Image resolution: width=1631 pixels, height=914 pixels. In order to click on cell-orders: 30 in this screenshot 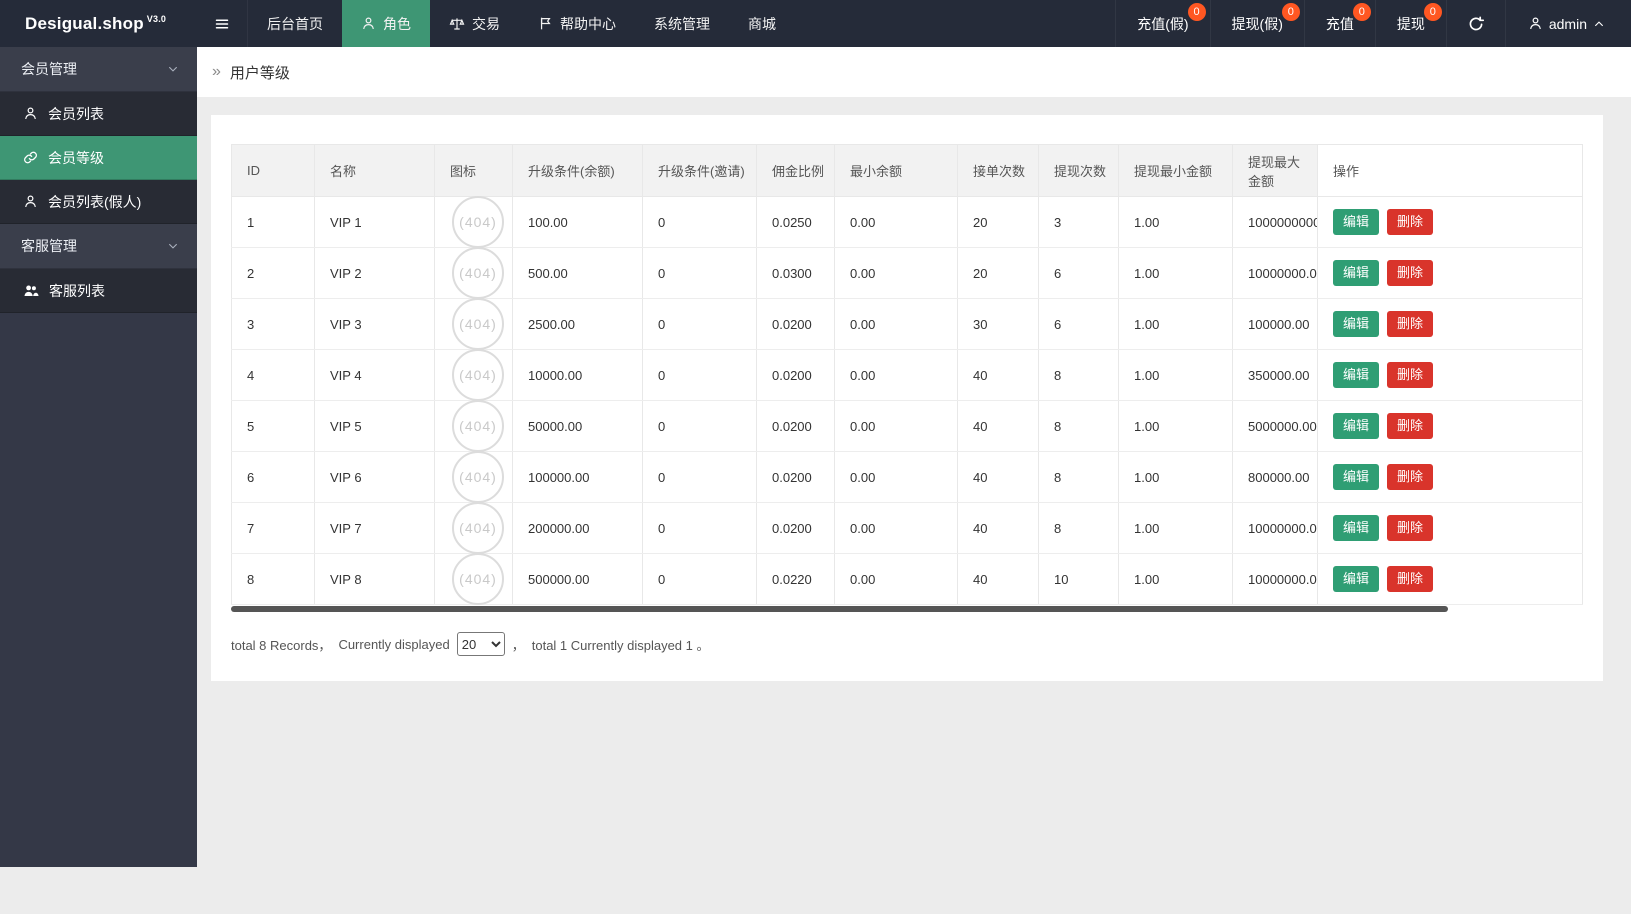, I will do `click(998, 324)`.